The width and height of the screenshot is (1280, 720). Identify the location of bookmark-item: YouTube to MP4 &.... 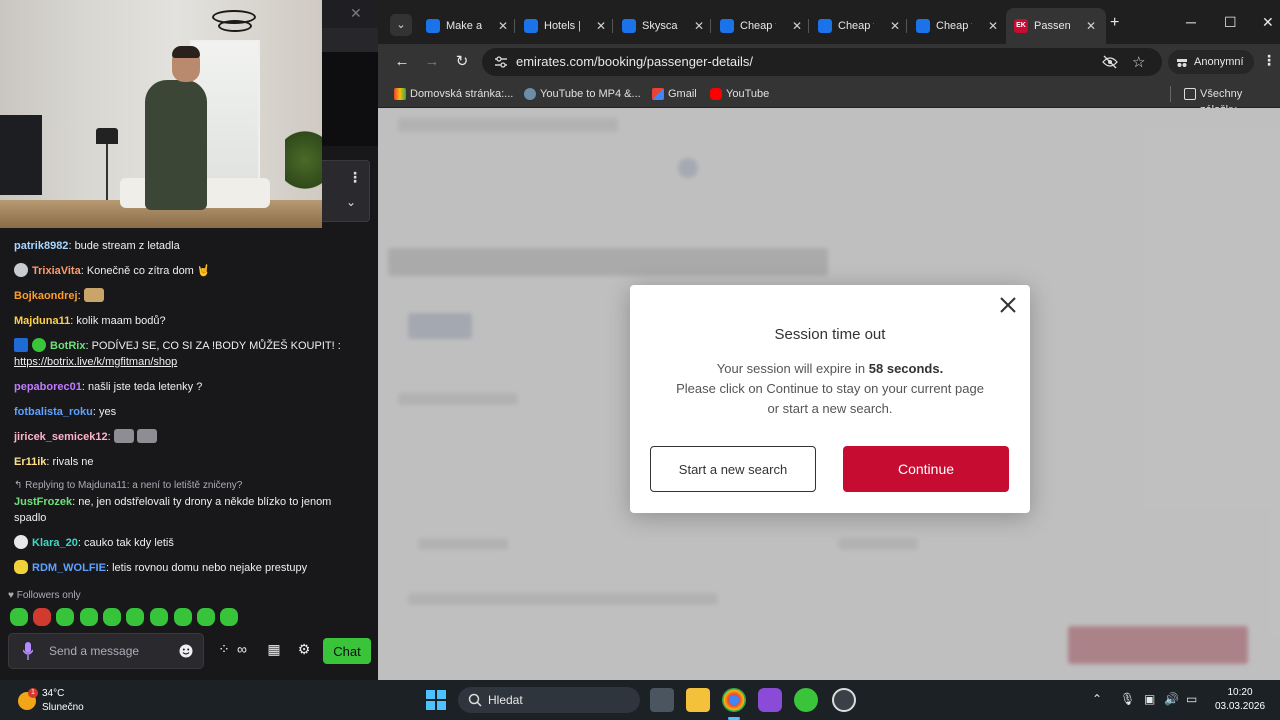
(582, 94).